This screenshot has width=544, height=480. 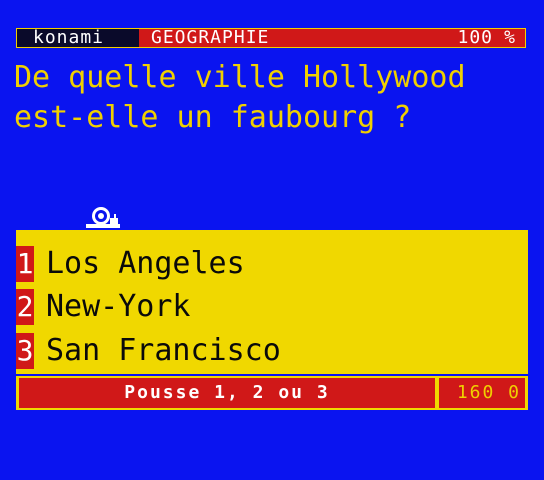 I want to click on answer-option-2: 2 New-York, so click(x=272, y=307).